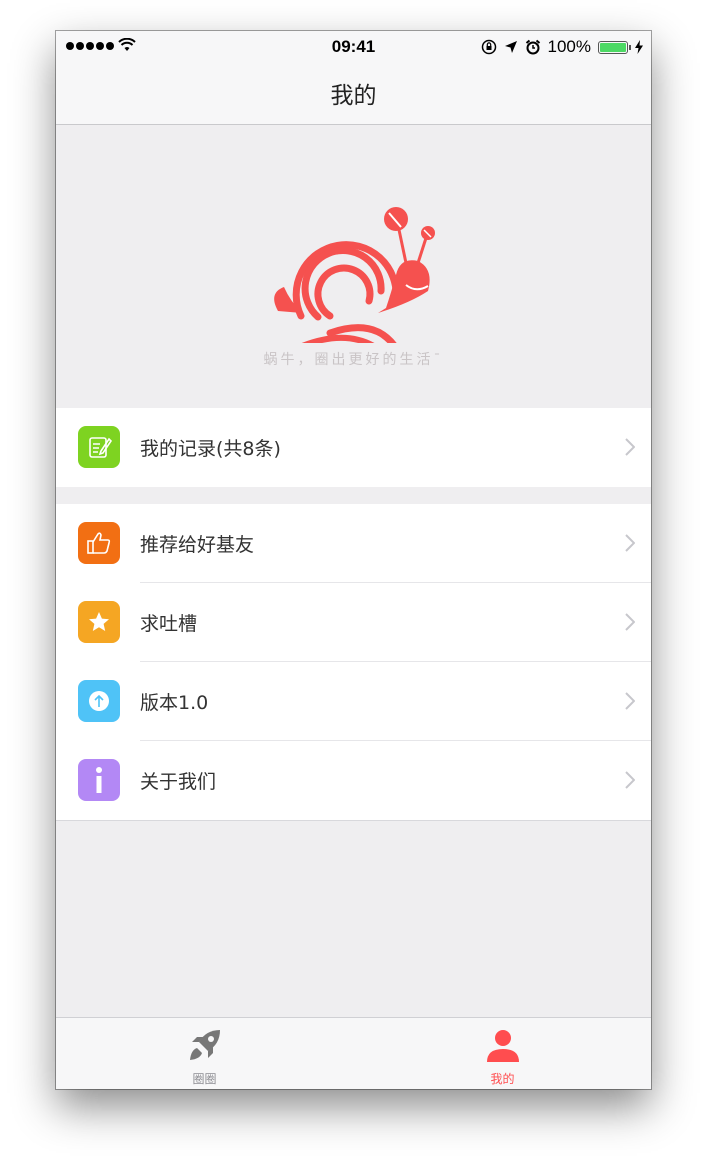  I want to click on menu-item-feedback: 求吐槽, so click(353, 622).